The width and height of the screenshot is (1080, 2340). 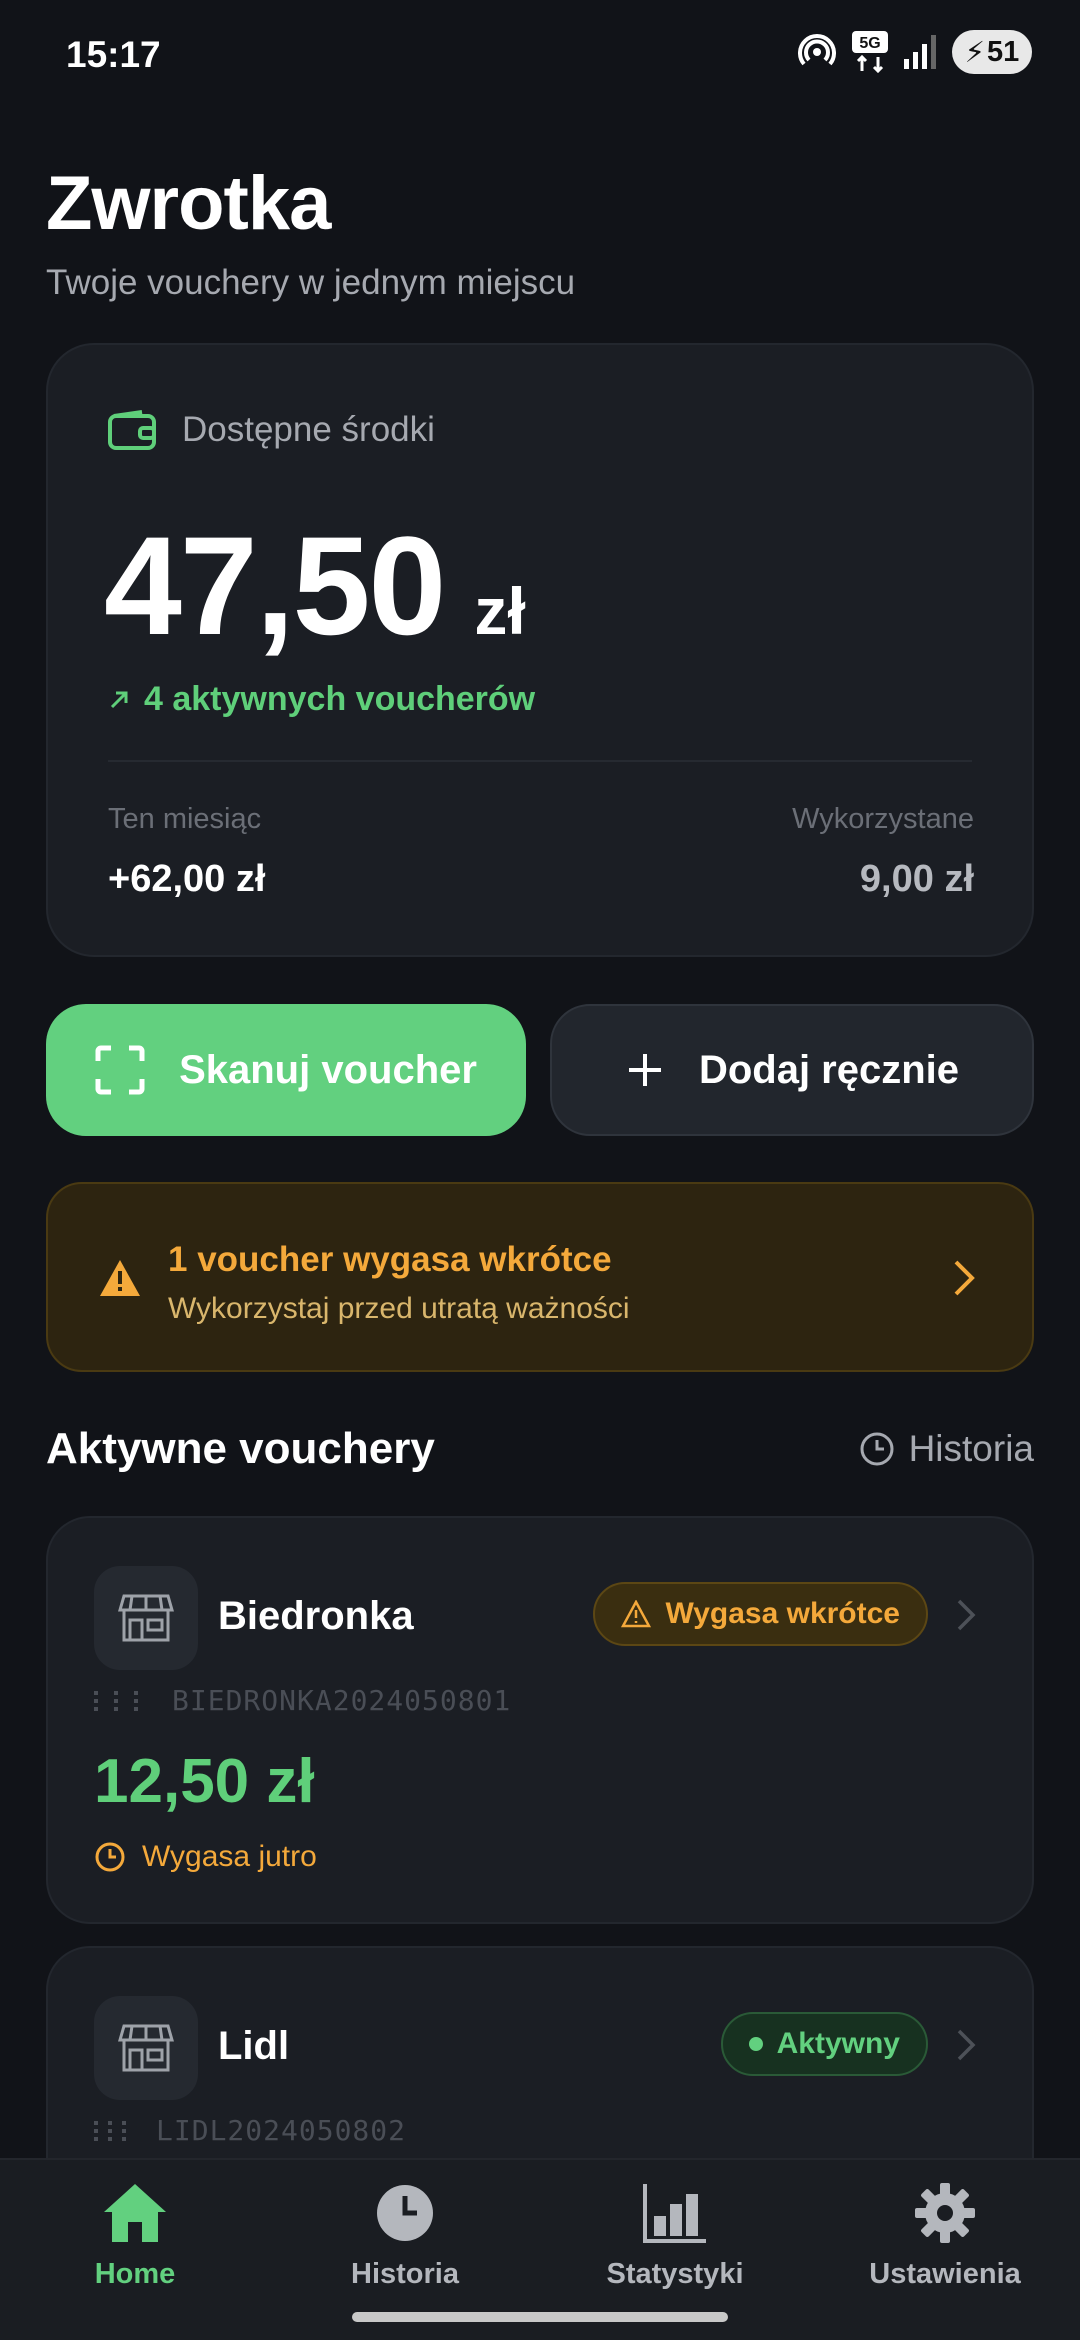 What do you see at coordinates (328, 1069) in the screenshot?
I see `scan-voucher-label: Skanuj voucher` at bounding box center [328, 1069].